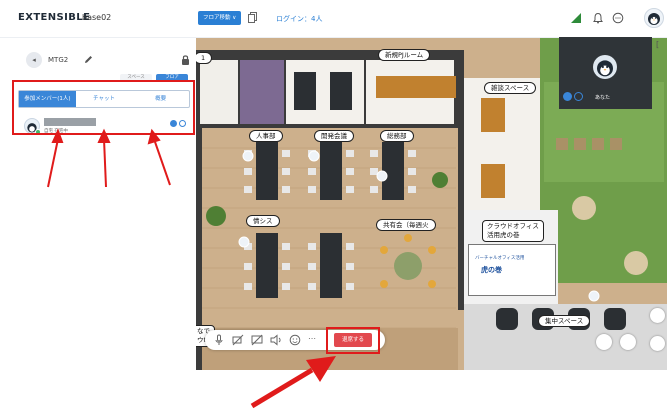 The image size is (667, 413). I want to click on signal-icon, so click(576, 18).